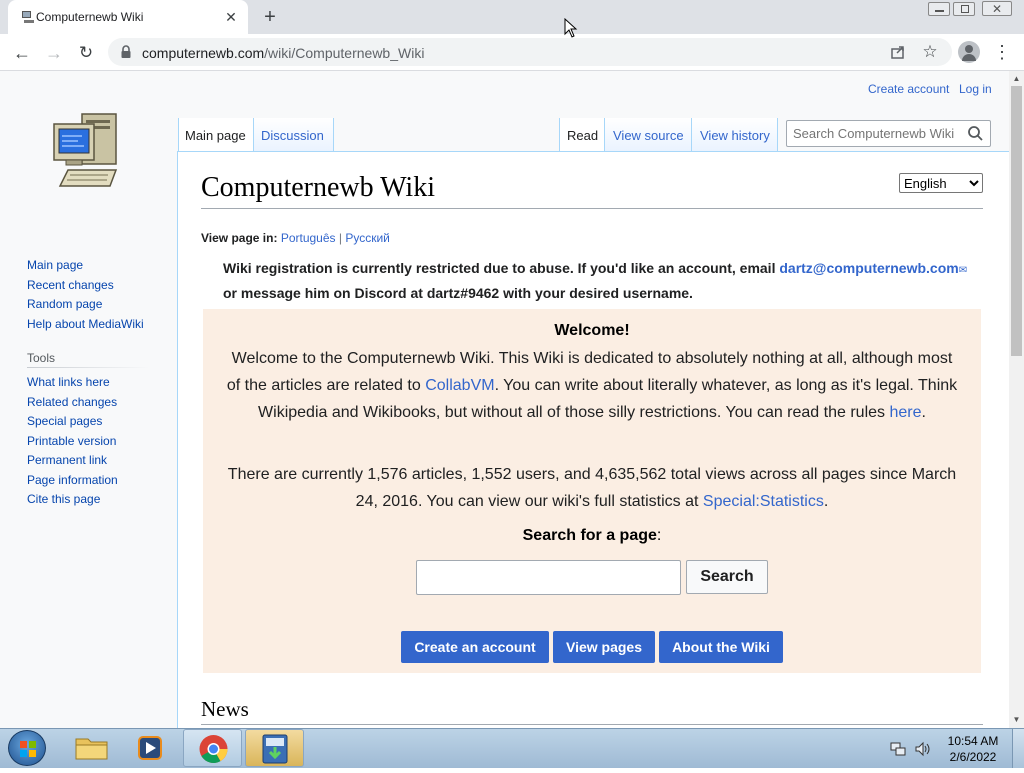 This screenshot has width=1024, height=773. I want to click on sidebar-item-recent-changes: Recent changes, so click(97, 288).